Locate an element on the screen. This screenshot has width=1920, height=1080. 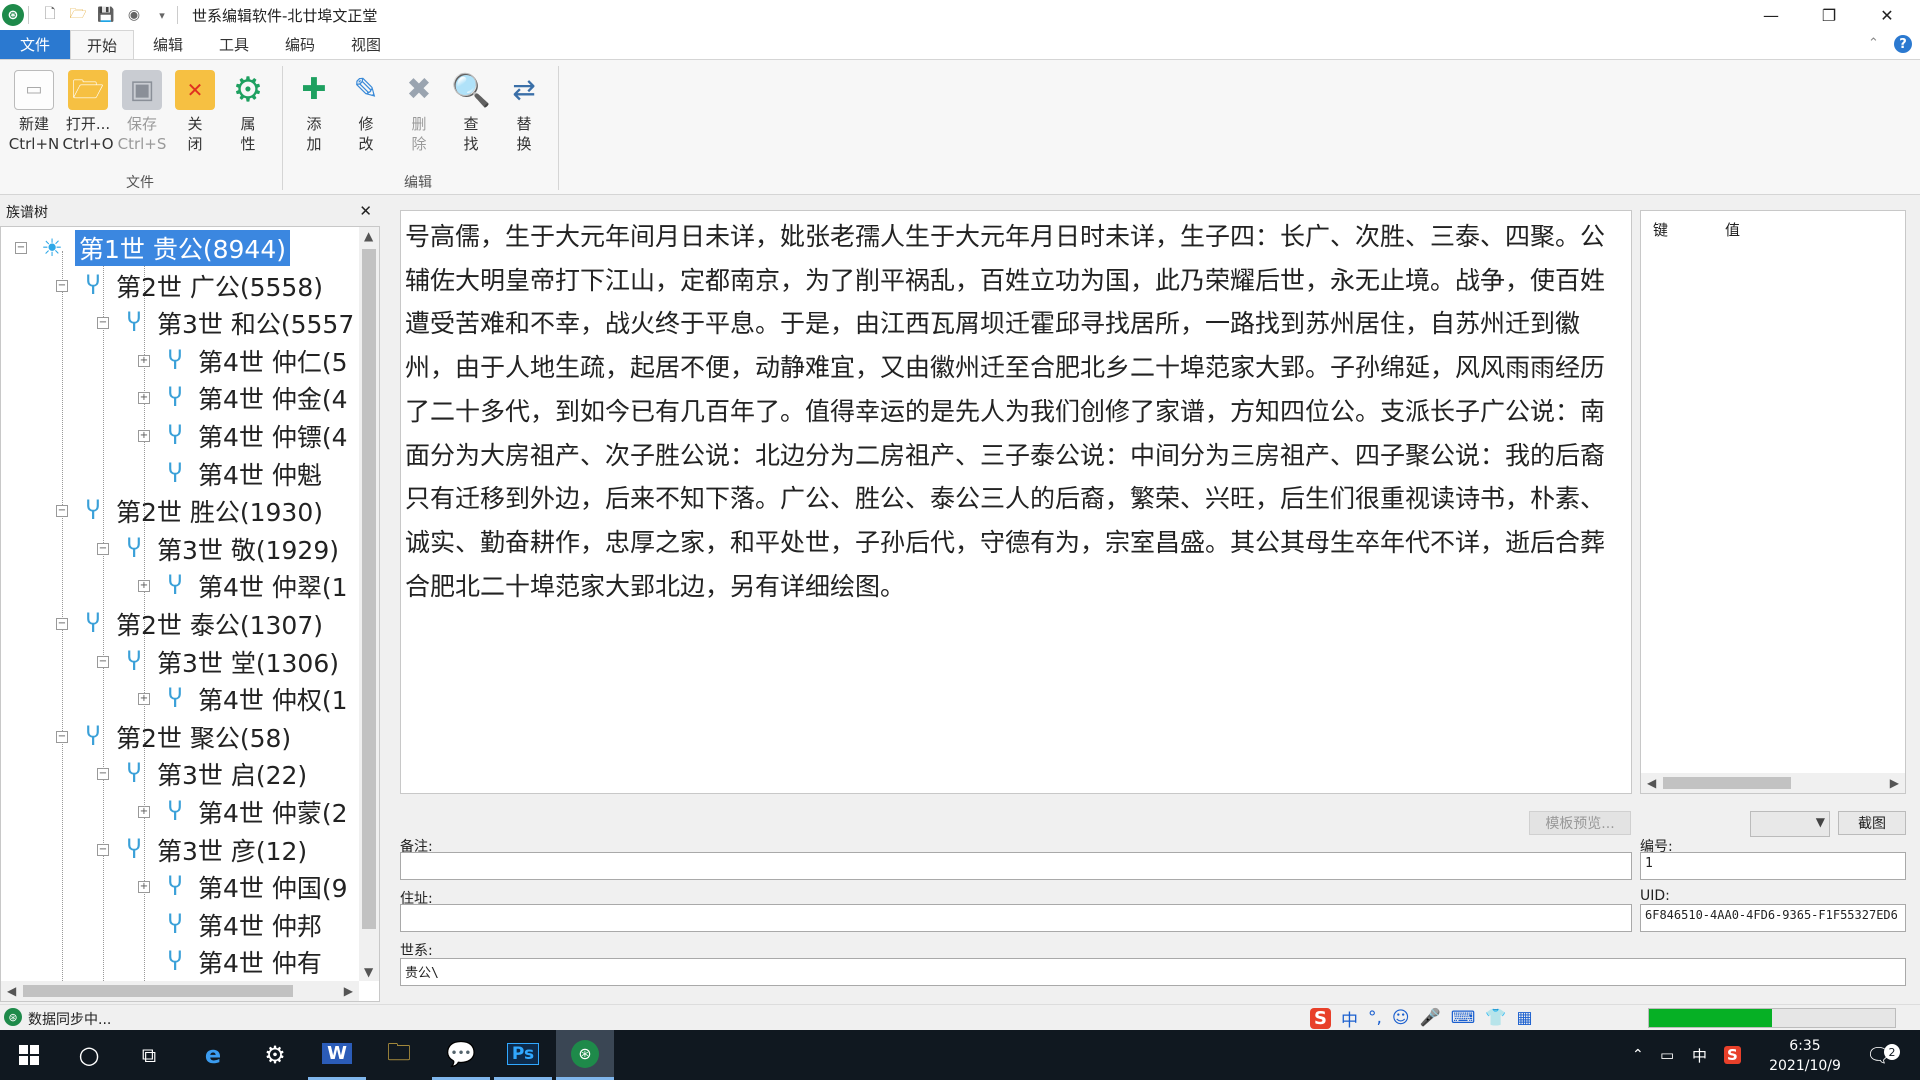
ime-keyboard-icon: ⌨ is located at coordinates (1463, 1018).